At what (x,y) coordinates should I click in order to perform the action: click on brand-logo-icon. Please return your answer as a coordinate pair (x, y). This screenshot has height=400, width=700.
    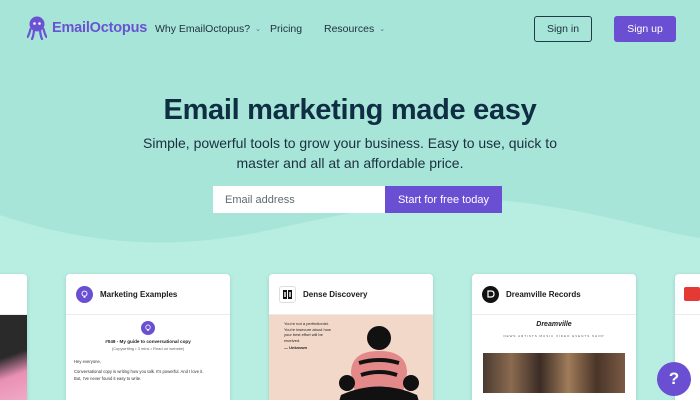
    Looking at the image, I should click on (692, 294).